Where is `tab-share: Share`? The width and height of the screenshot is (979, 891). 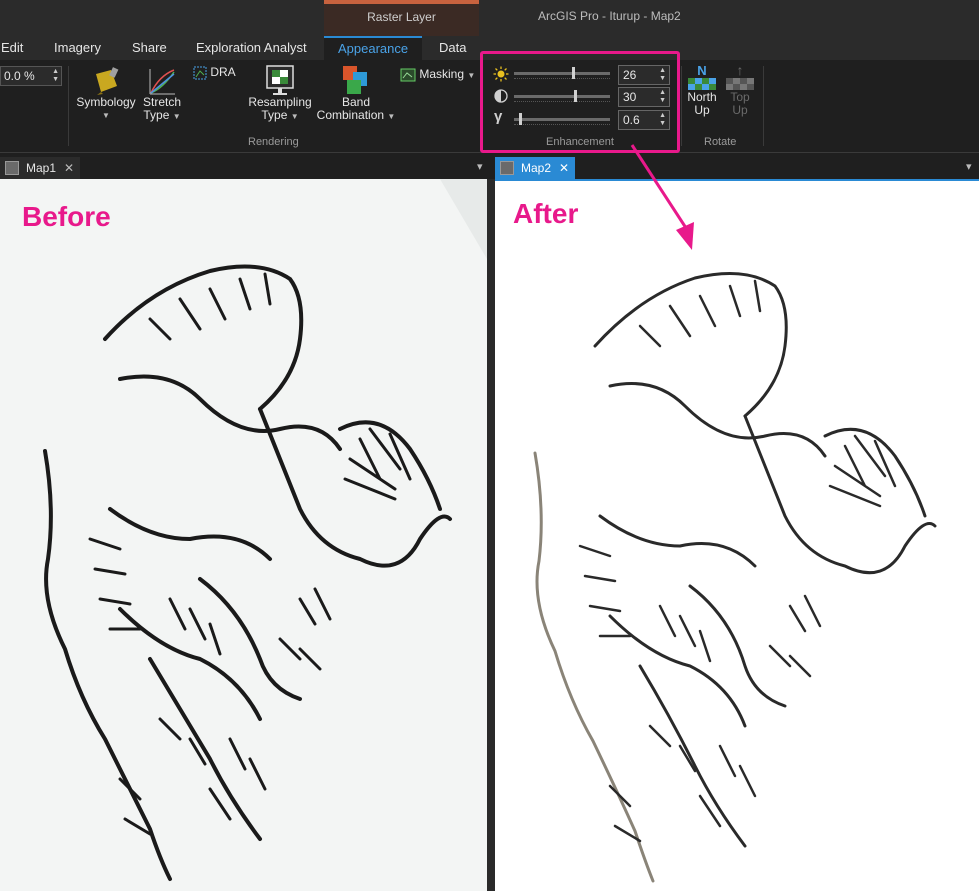
tab-share: Share is located at coordinates (149, 47).